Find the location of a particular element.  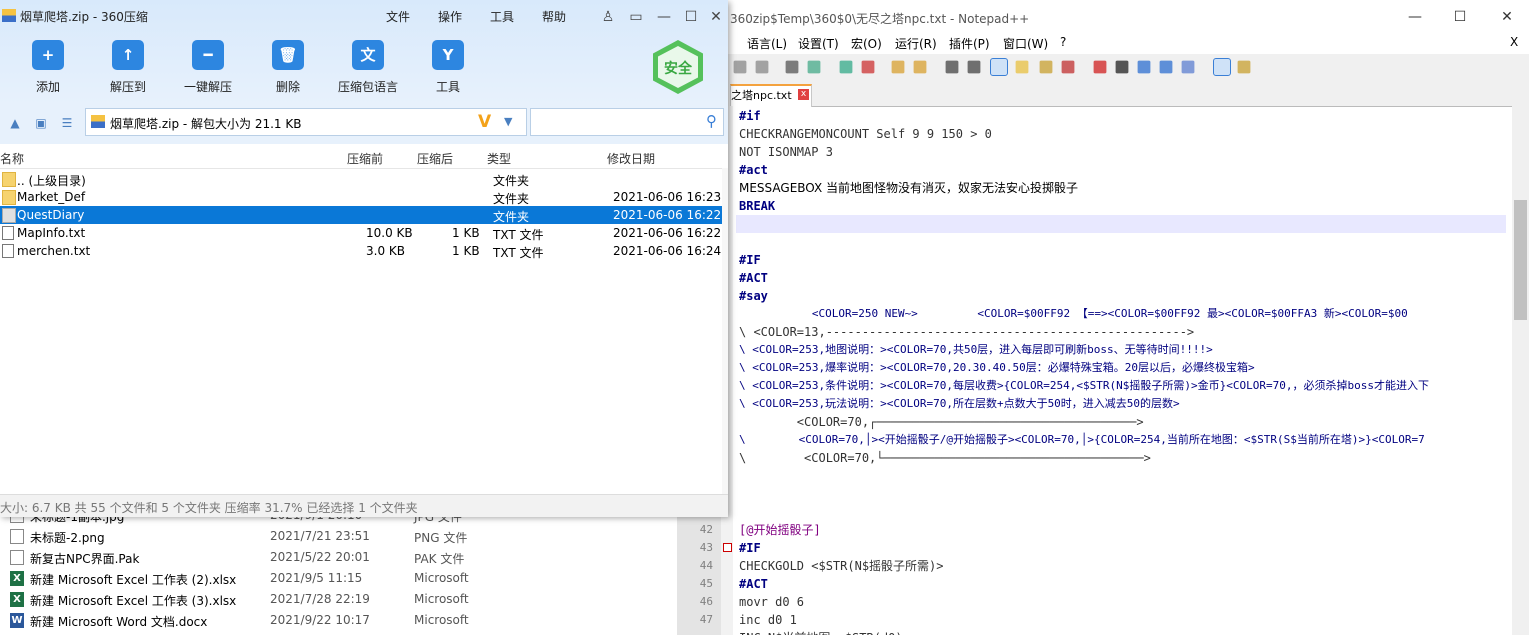

find-icon is located at coordinates (792, 67).